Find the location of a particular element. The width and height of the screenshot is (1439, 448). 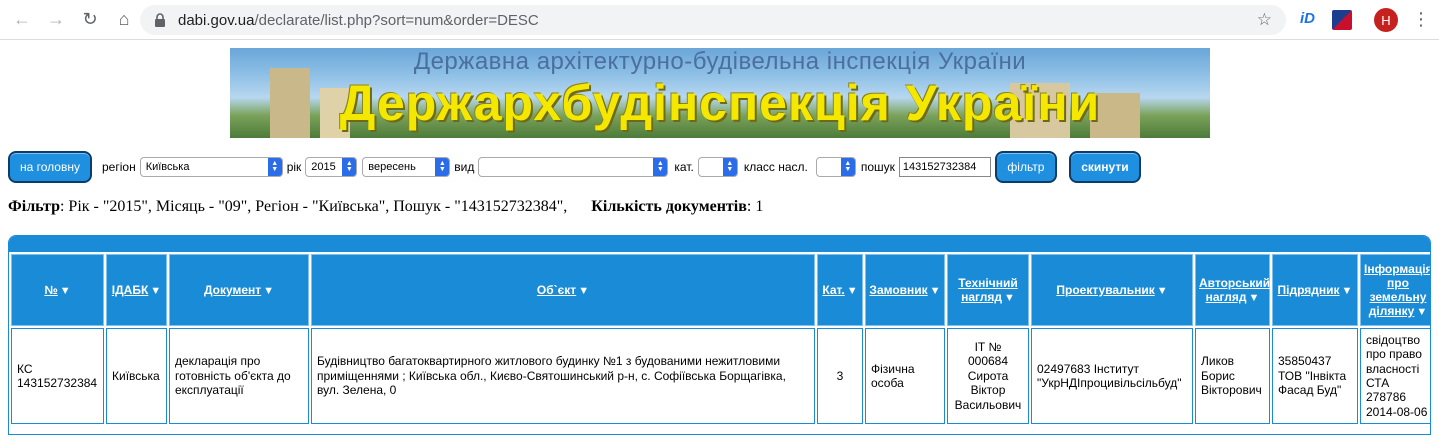

profile-avatar: H is located at coordinates (1386, 20).